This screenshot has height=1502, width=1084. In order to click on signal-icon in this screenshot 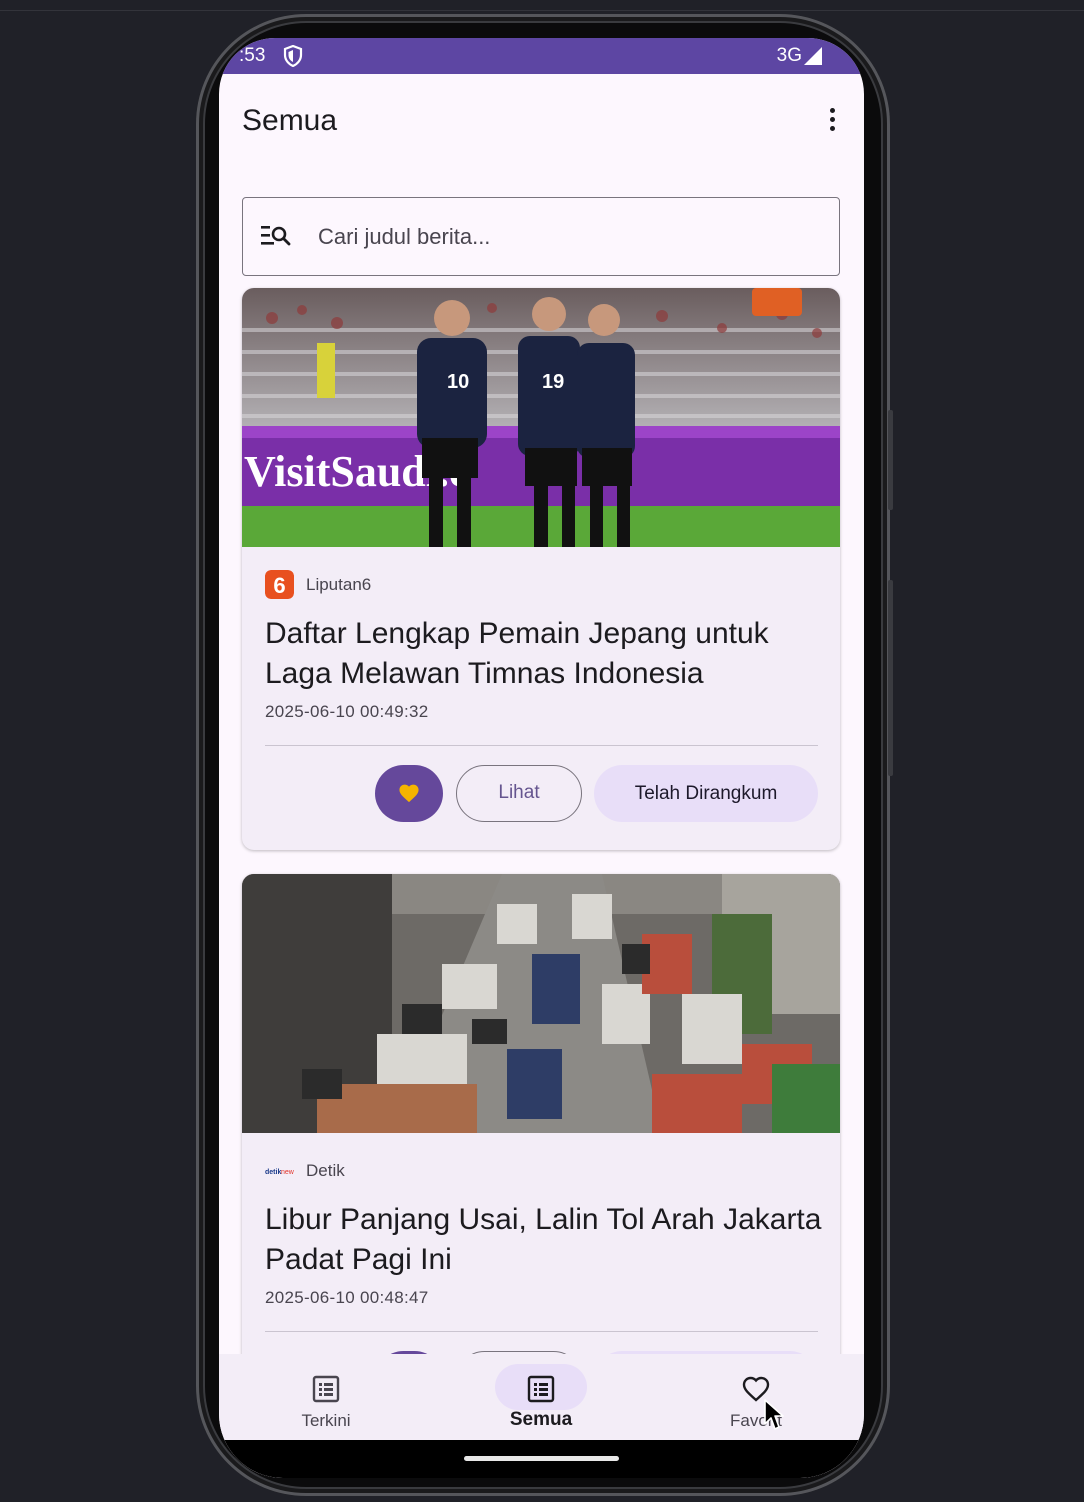, I will do `click(813, 56)`.